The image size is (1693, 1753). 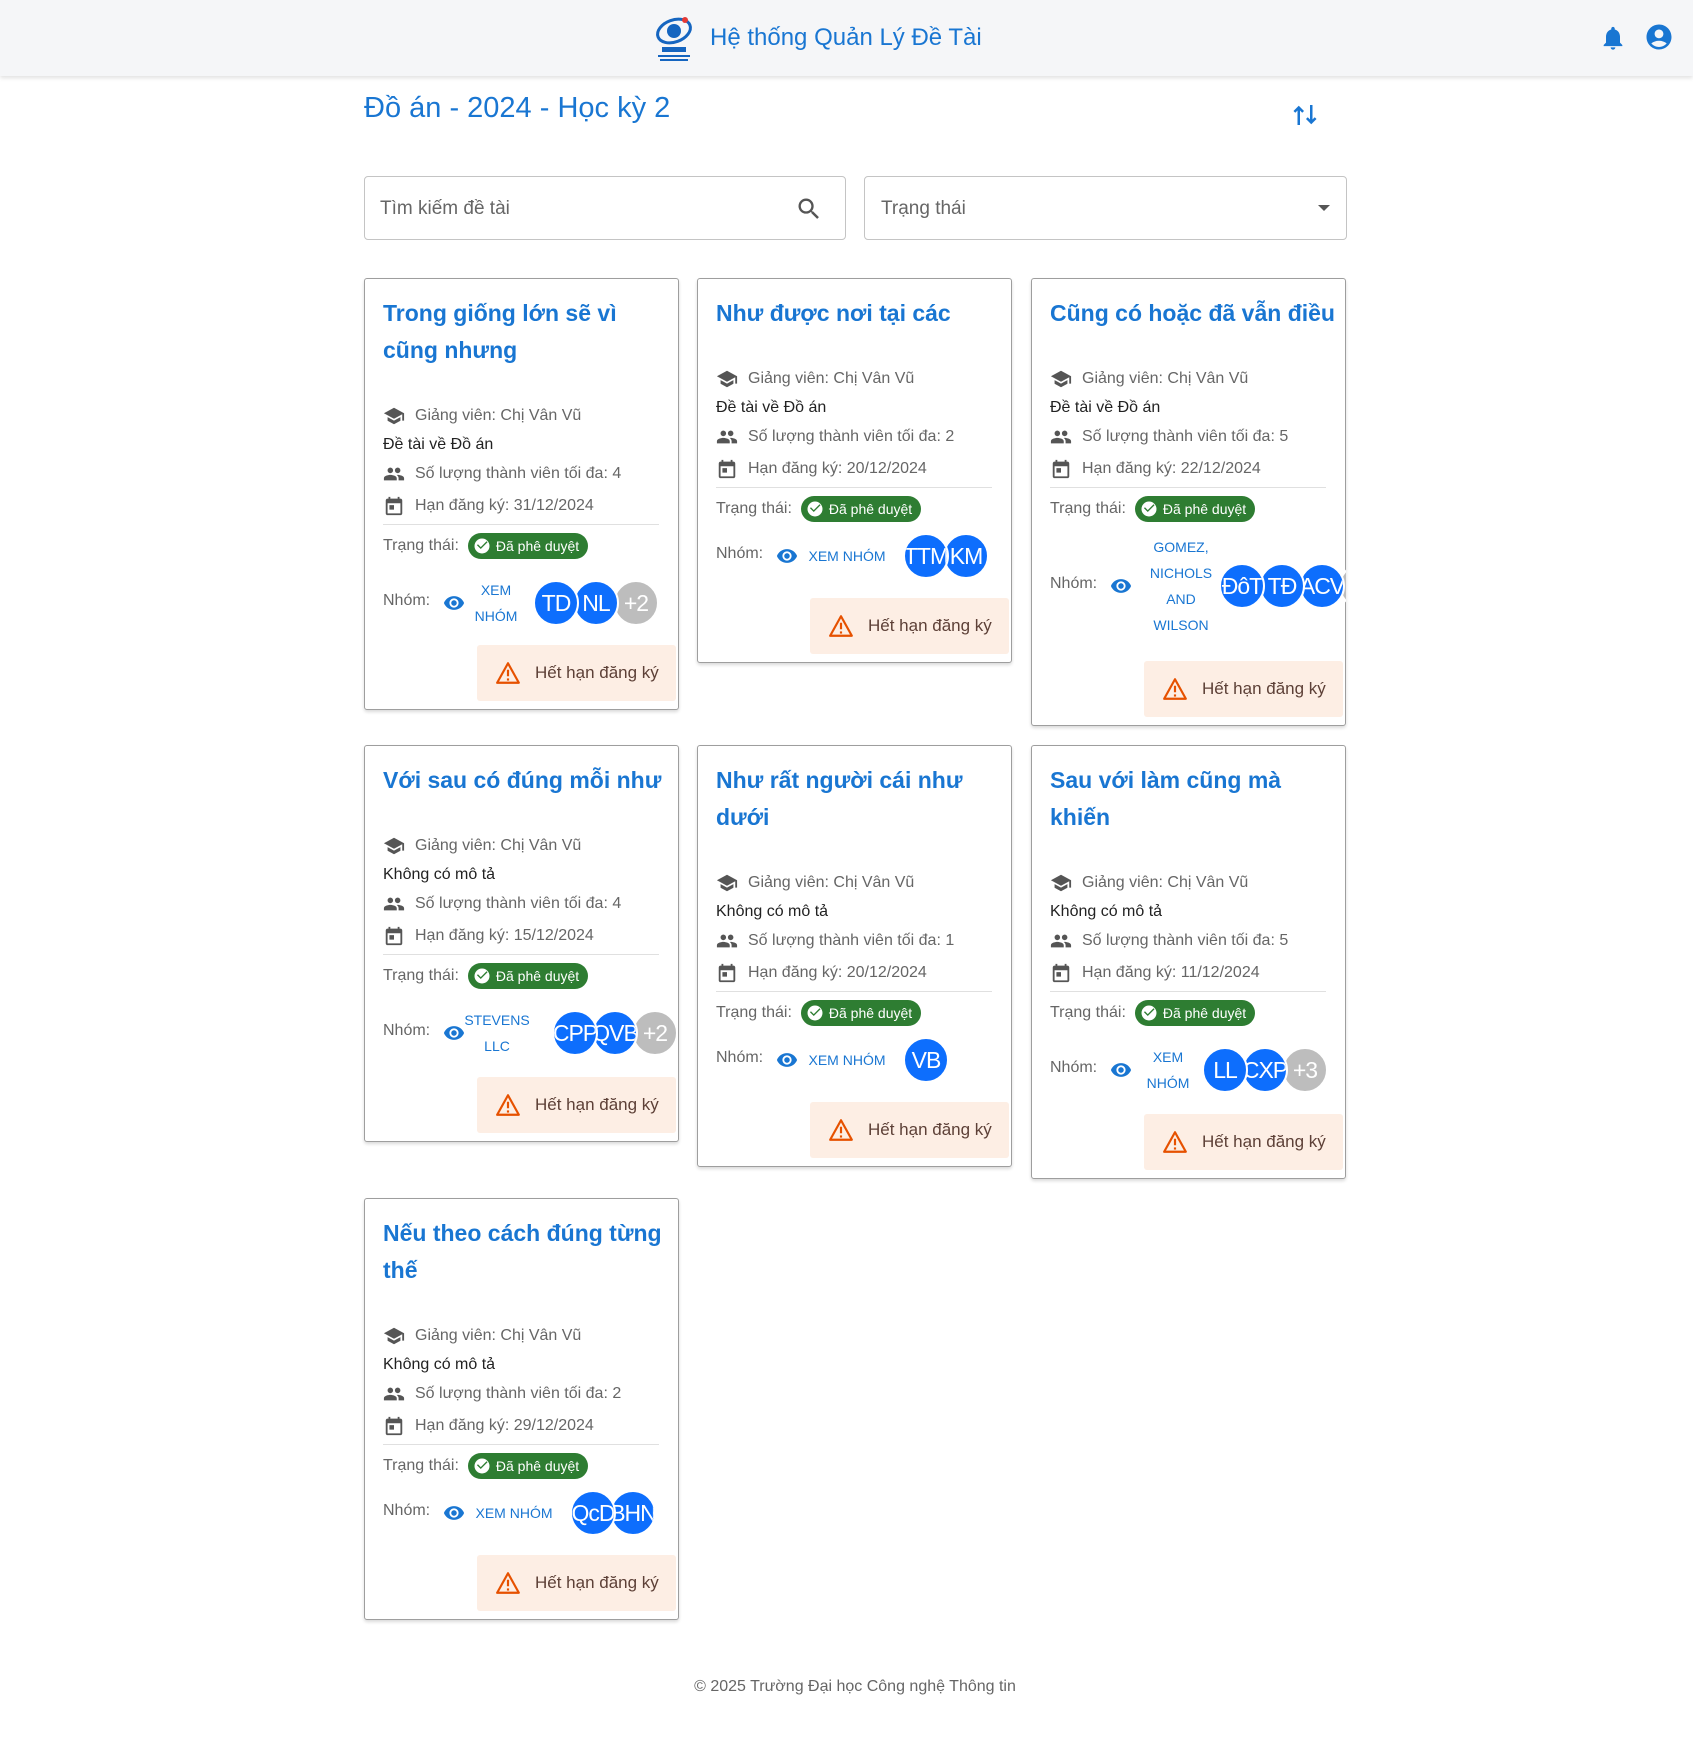 I want to click on group-avatars: TTM KM, so click(x=957, y=556).